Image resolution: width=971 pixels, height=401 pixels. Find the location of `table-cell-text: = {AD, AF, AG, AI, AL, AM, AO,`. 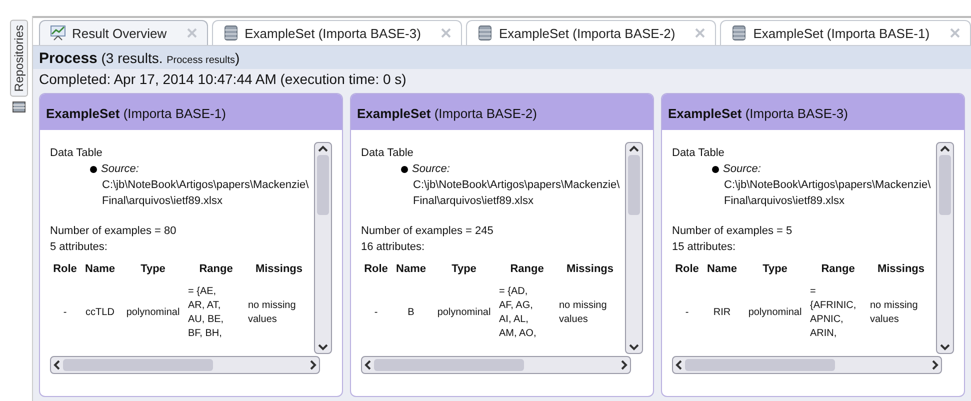

table-cell-text: = {AD, AF, AG, AI, AL, AM, AO, is located at coordinates (518, 313).